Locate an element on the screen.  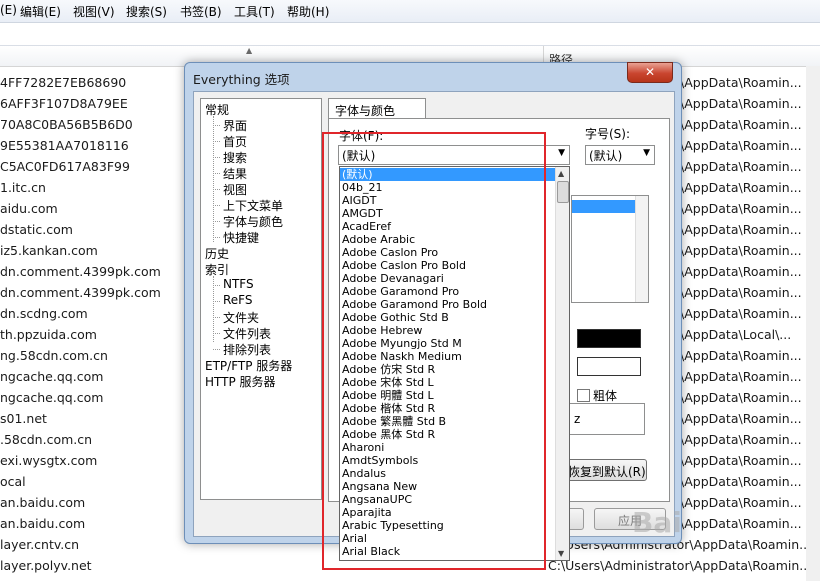
baidu-watermark: Bai is located at coordinates (657, 522).